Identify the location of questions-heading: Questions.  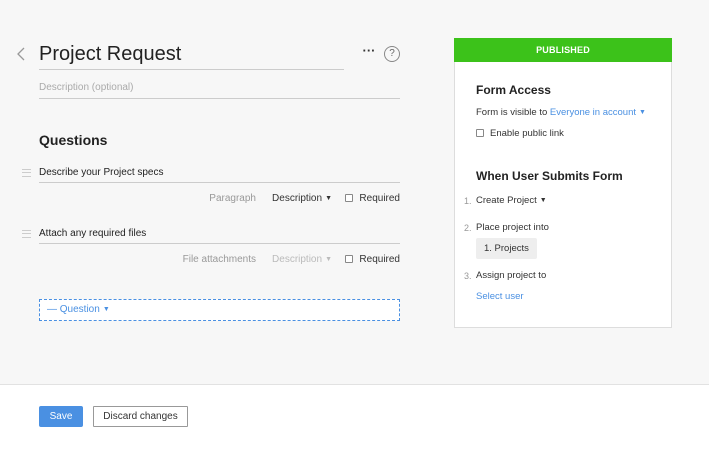
(73, 140).